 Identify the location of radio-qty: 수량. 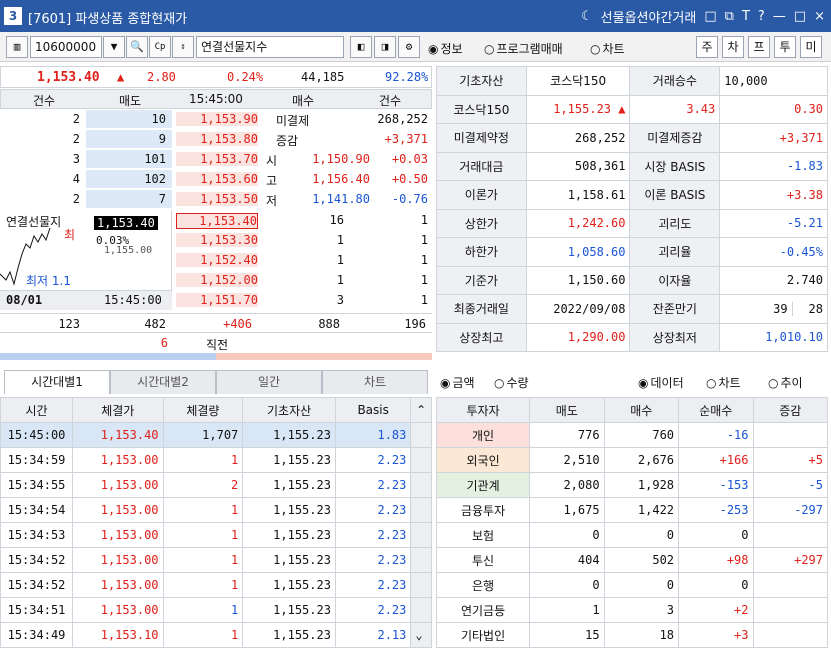
(511, 382).